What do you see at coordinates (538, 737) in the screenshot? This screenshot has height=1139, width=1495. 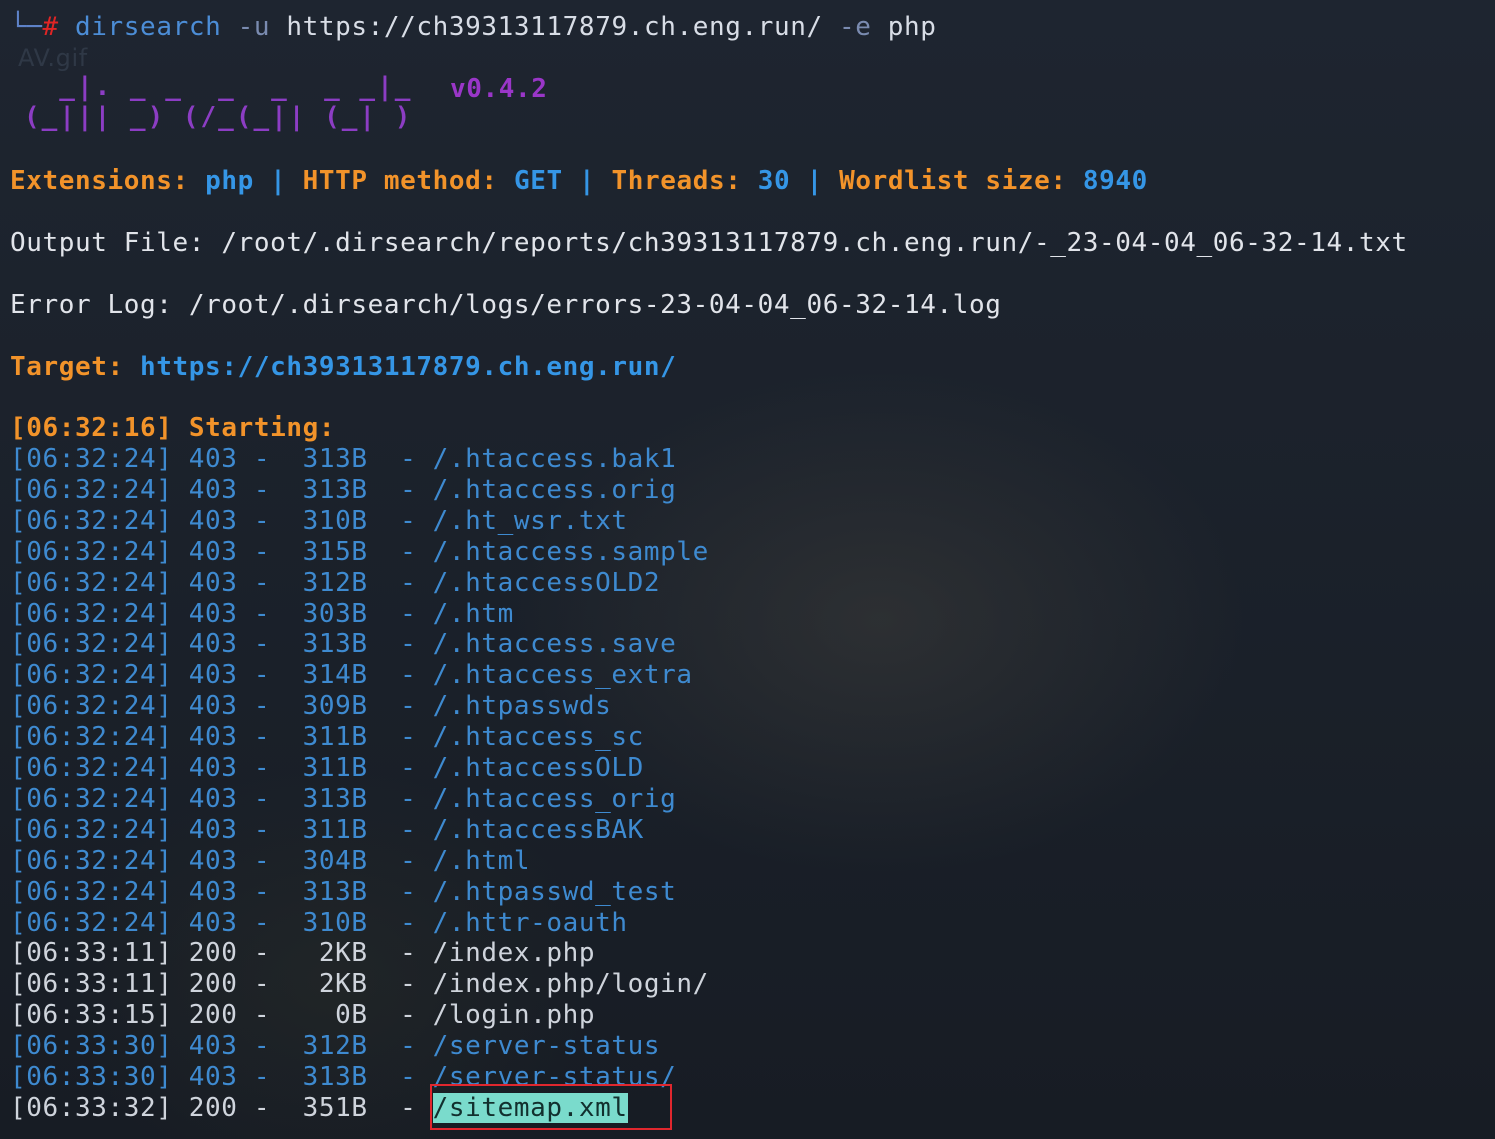 I see `result-path: /.htaccess_sc` at bounding box center [538, 737].